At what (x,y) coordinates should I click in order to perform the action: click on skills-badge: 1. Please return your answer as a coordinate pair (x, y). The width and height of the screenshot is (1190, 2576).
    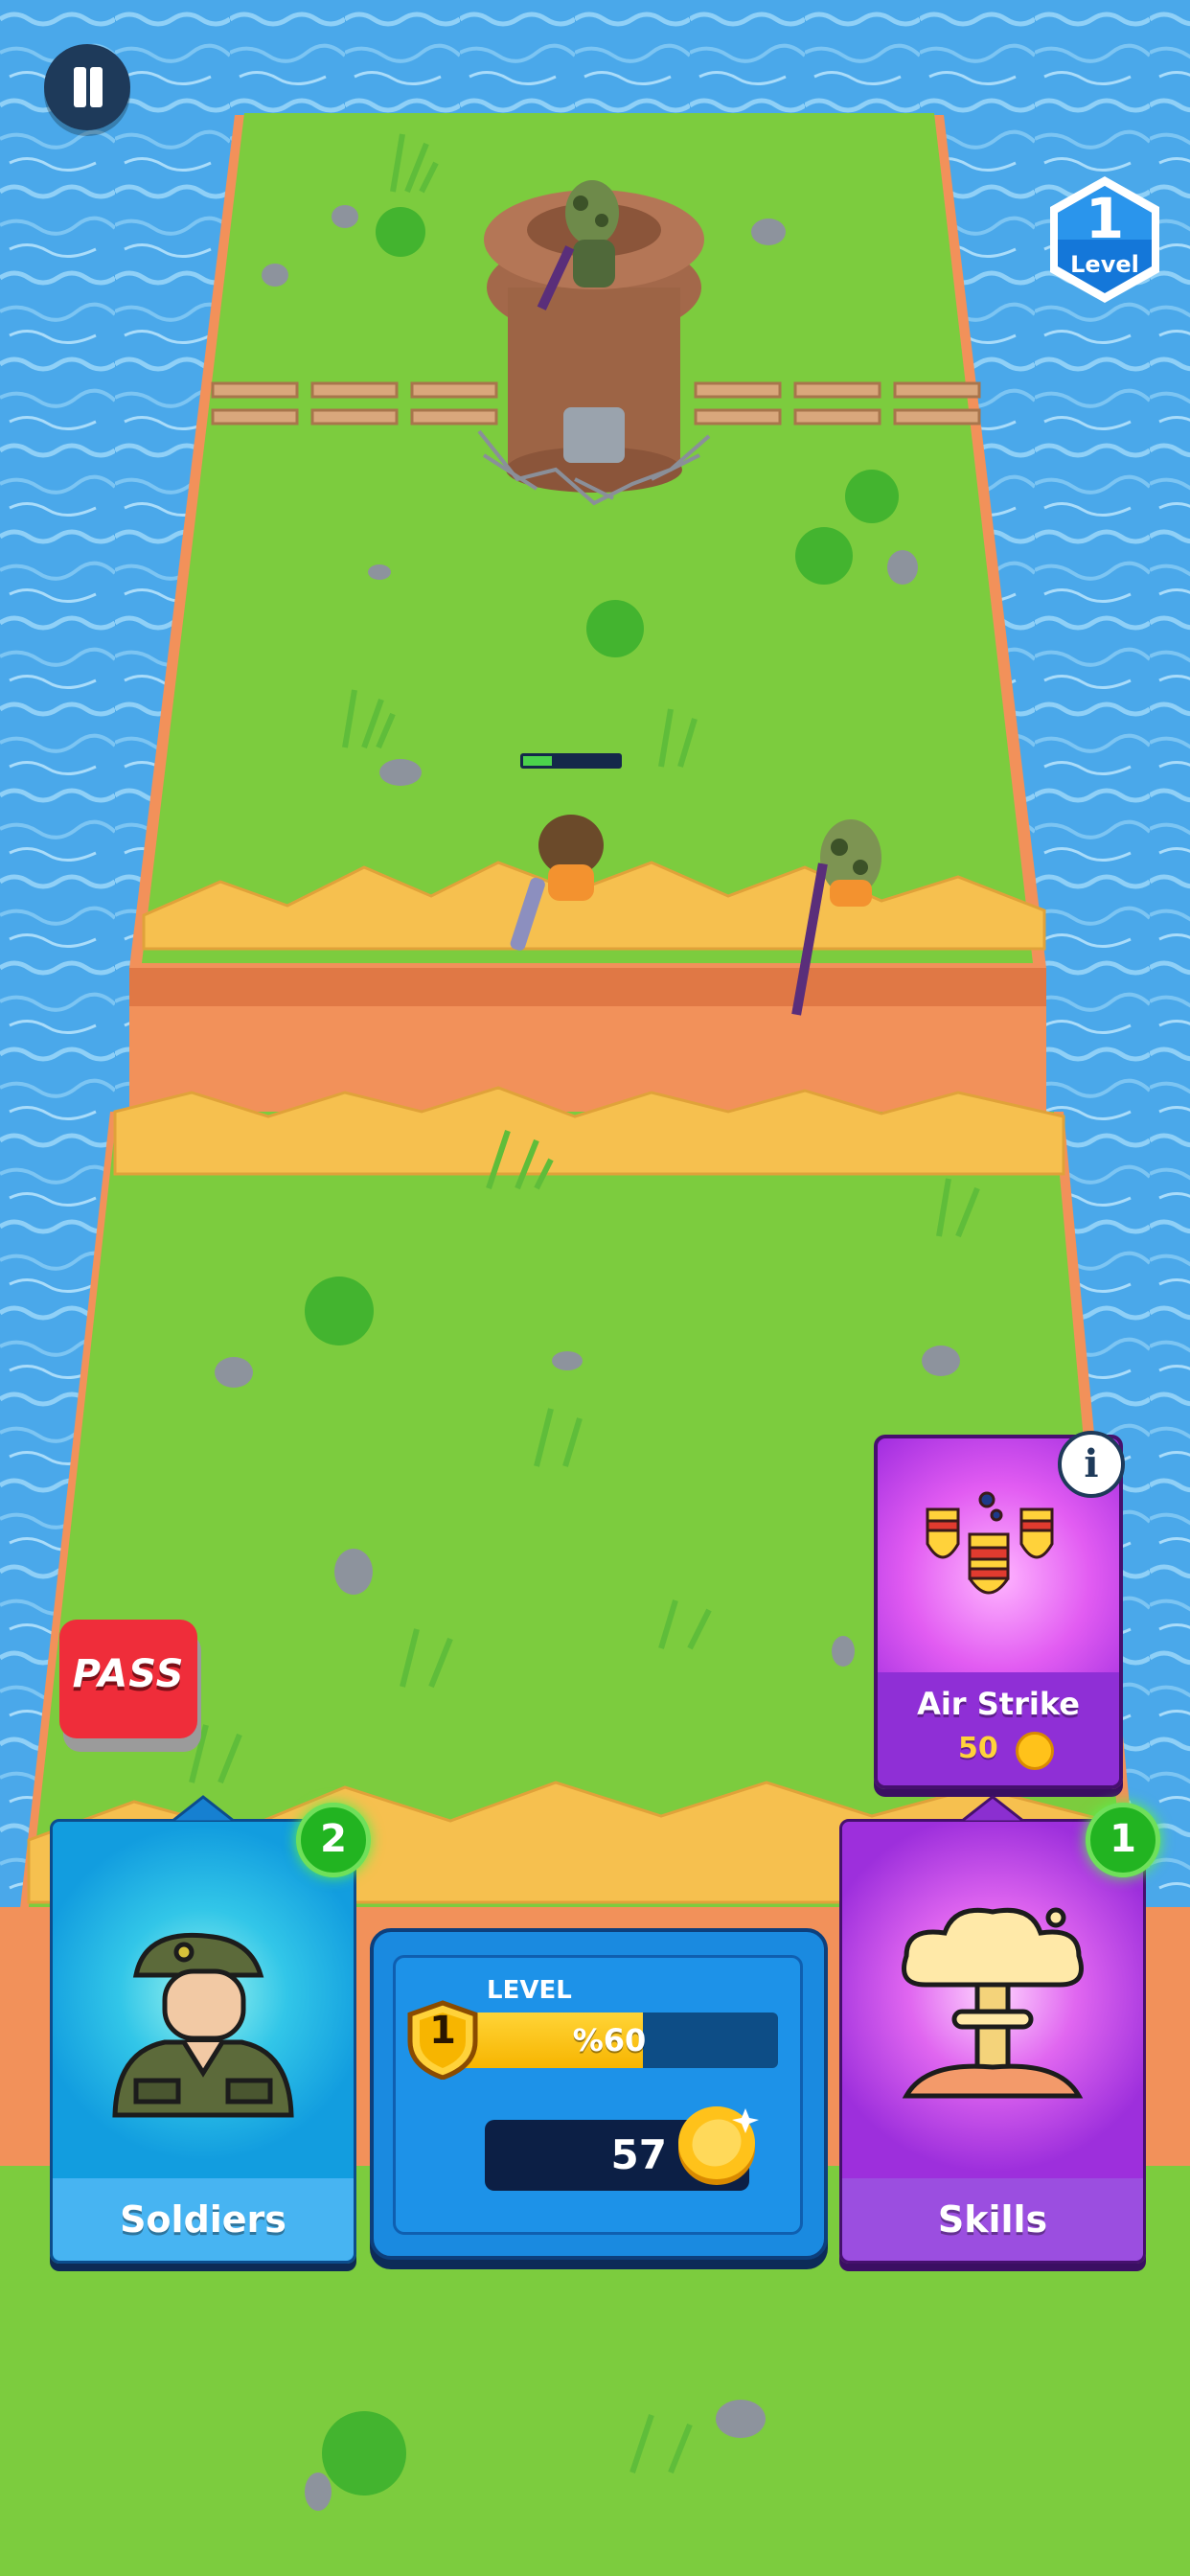
    Looking at the image, I should click on (1123, 1840).